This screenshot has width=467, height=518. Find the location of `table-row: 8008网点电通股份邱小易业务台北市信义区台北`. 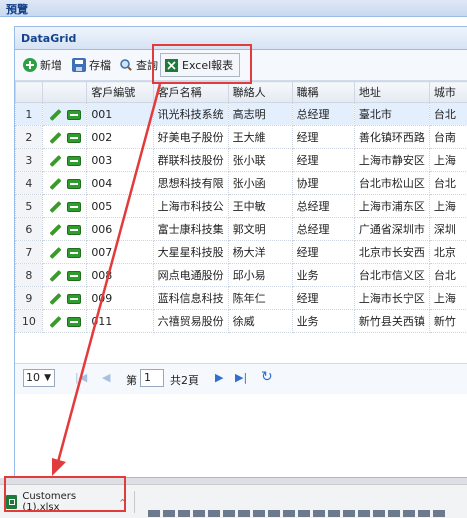

table-row: 8008网点电通股份邱小易业务台北市信义区台北 is located at coordinates (241, 275).